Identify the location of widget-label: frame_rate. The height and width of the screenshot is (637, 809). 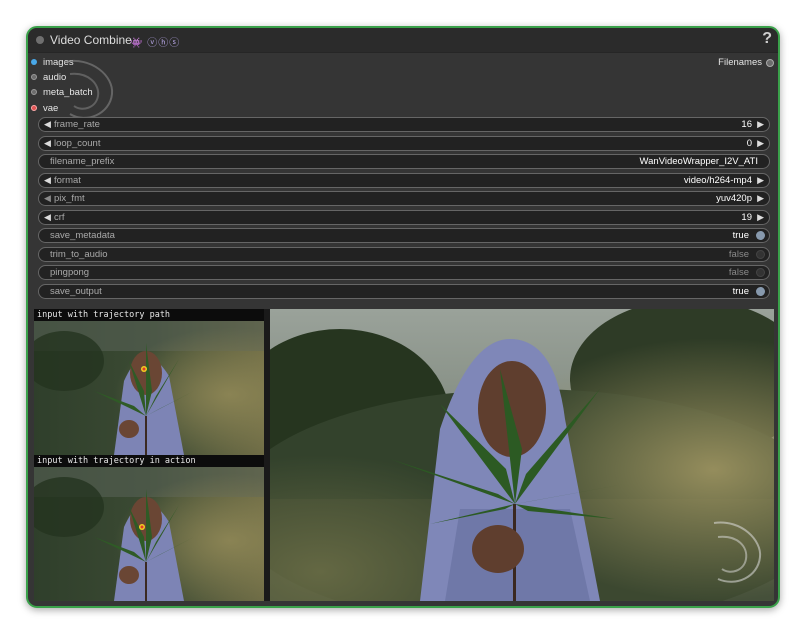
(77, 124).